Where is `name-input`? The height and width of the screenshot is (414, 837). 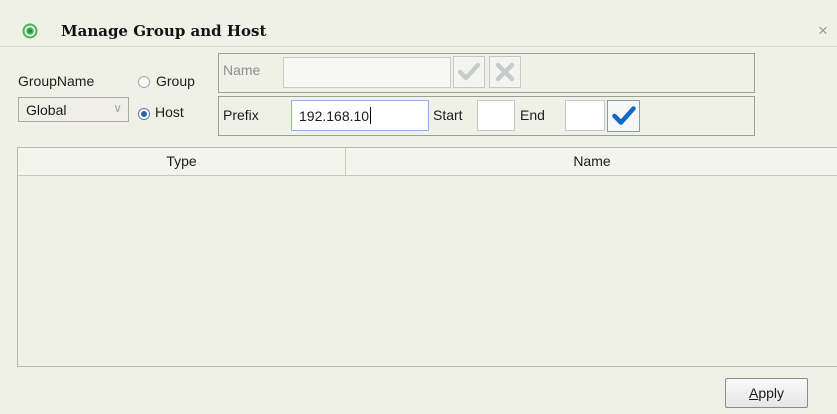 name-input is located at coordinates (367, 72).